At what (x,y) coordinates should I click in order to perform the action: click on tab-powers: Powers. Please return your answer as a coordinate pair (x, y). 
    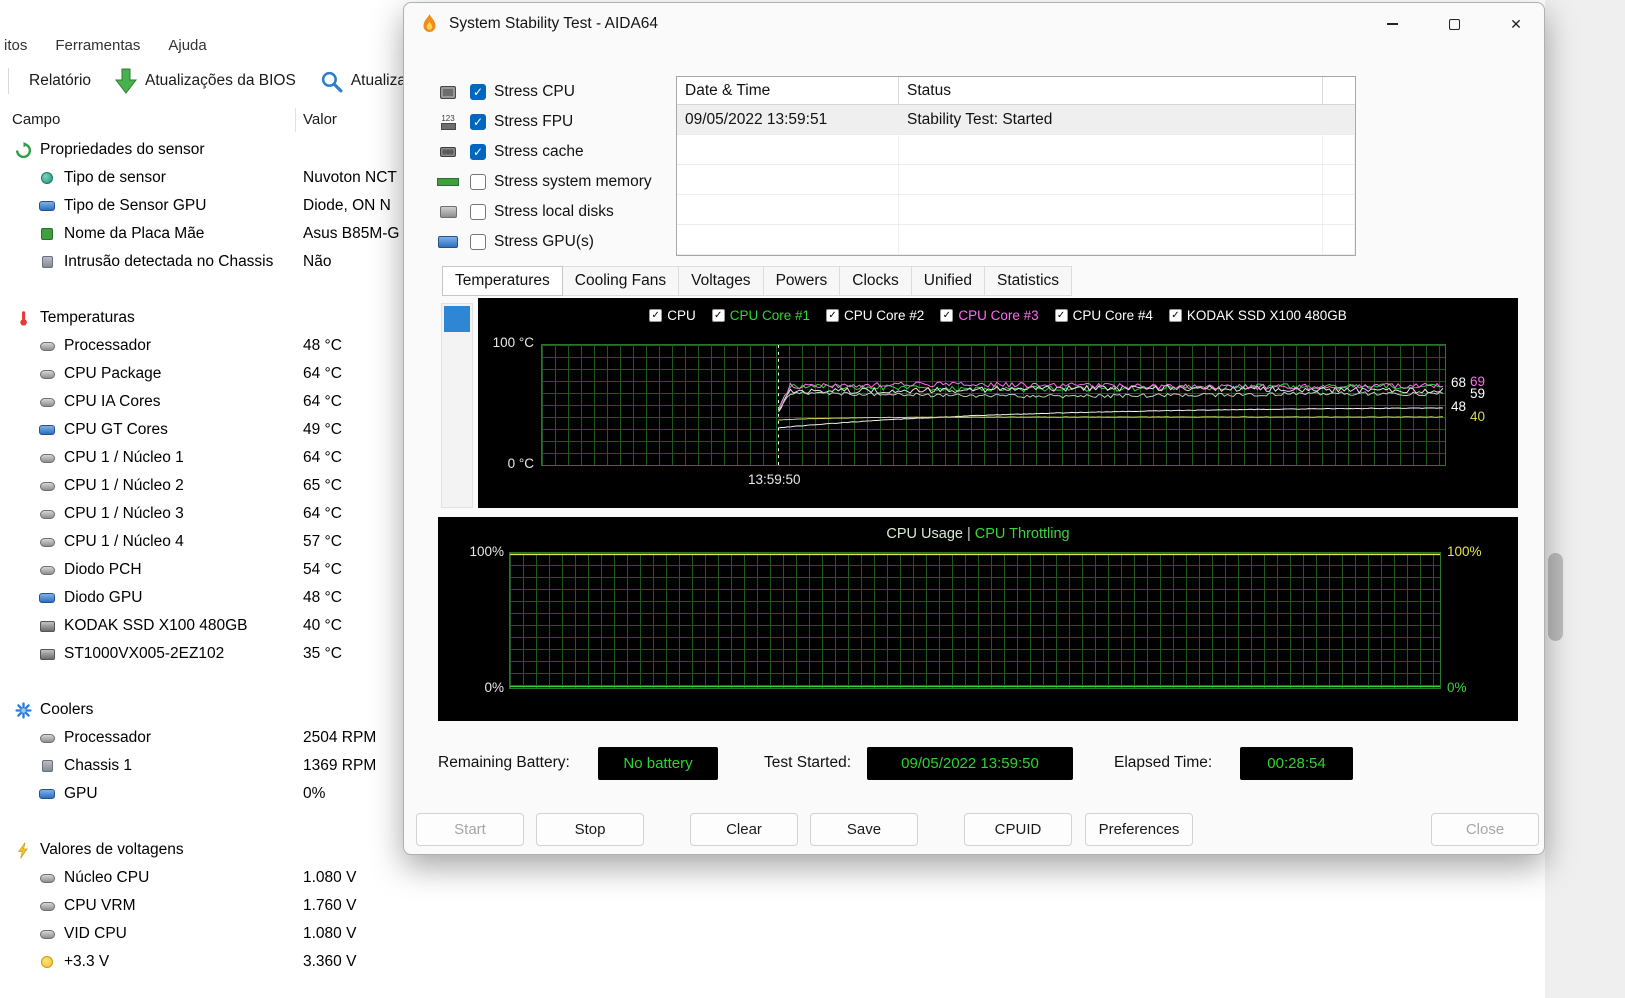
    Looking at the image, I should click on (802, 281).